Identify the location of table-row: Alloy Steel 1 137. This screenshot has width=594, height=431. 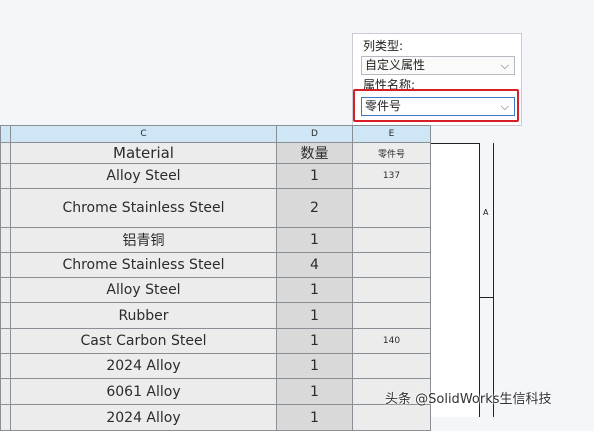
(215, 176).